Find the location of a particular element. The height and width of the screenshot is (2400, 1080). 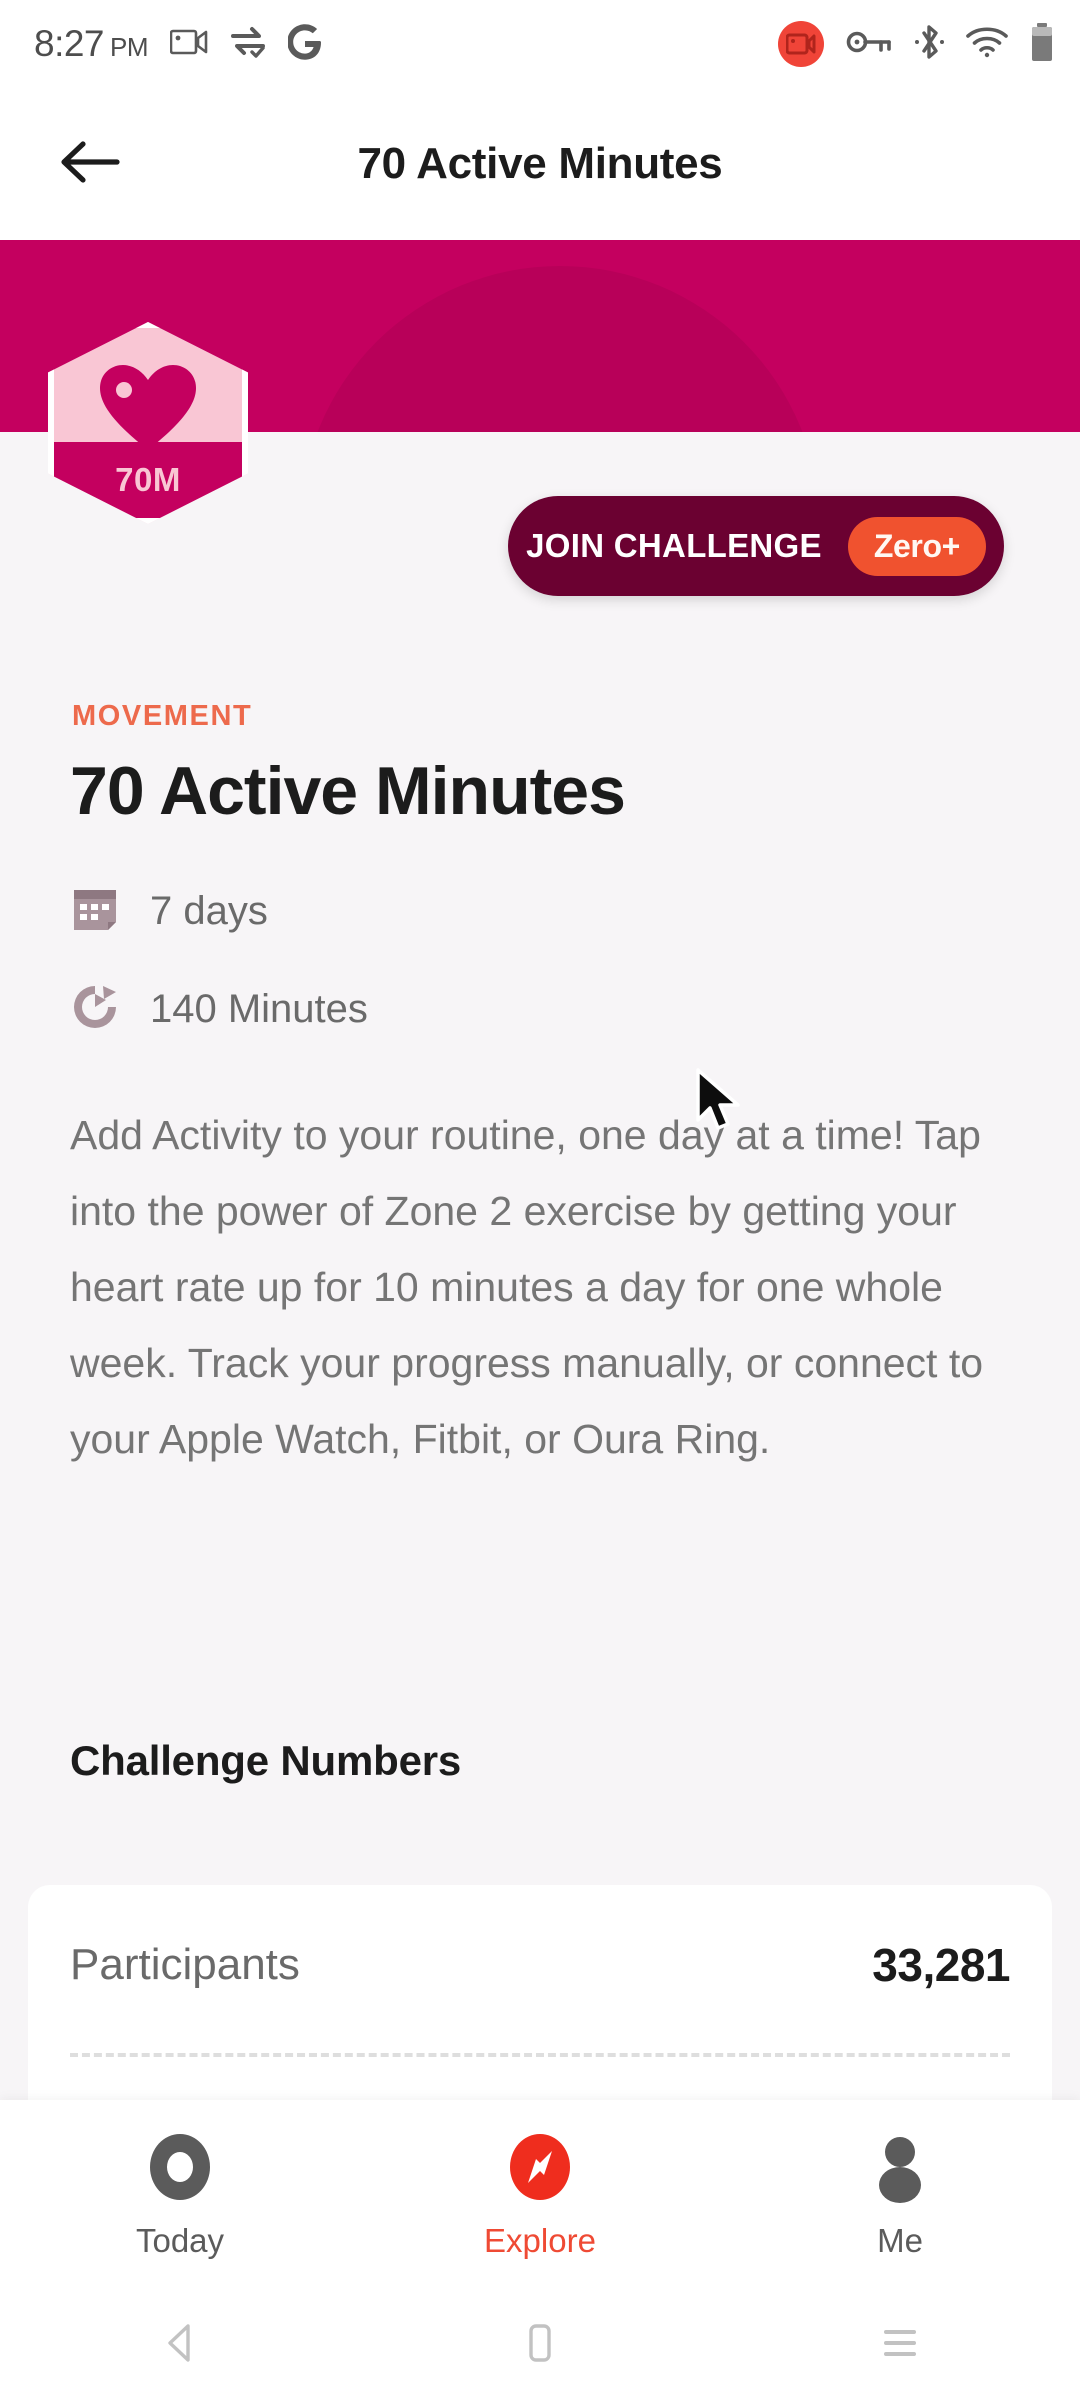

tab-today: Today is located at coordinates (180, 2195).